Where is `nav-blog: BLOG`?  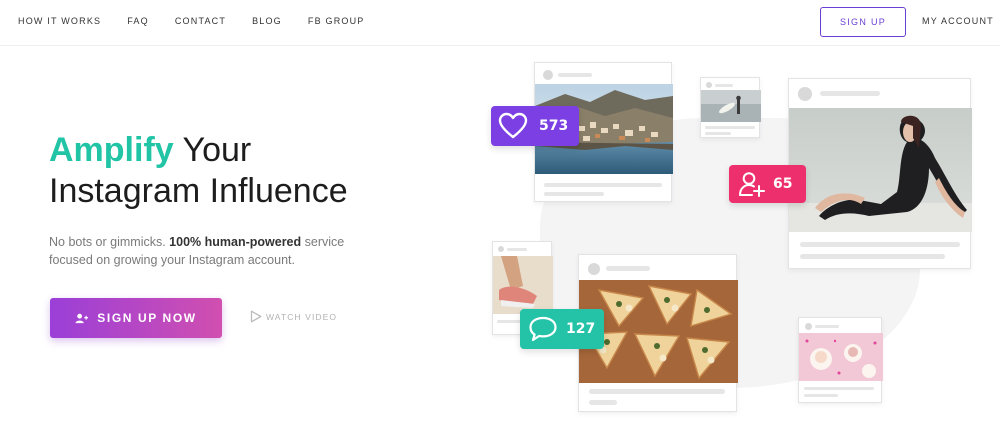
nav-blog: BLOG is located at coordinates (267, 21).